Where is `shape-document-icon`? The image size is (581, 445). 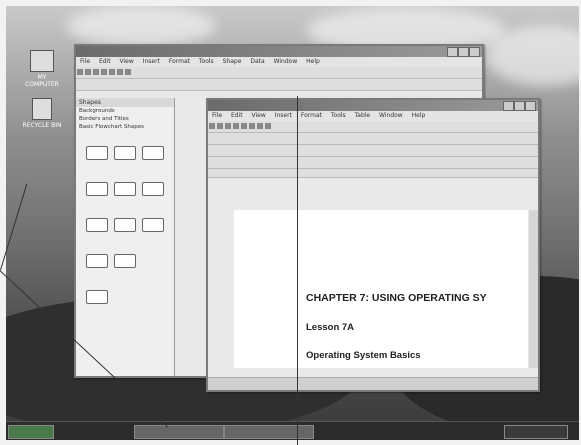
shape-document-icon is located at coordinates (153, 153).